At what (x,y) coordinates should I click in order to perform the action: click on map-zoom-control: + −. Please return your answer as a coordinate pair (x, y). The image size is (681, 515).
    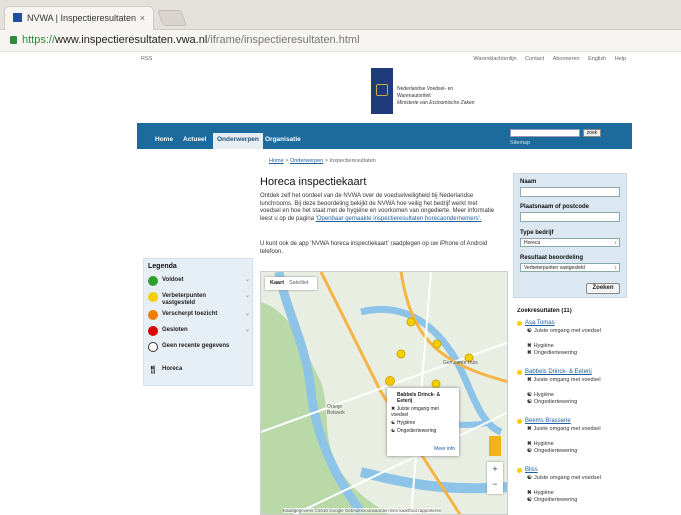
    Looking at the image, I should click on (495, 478).